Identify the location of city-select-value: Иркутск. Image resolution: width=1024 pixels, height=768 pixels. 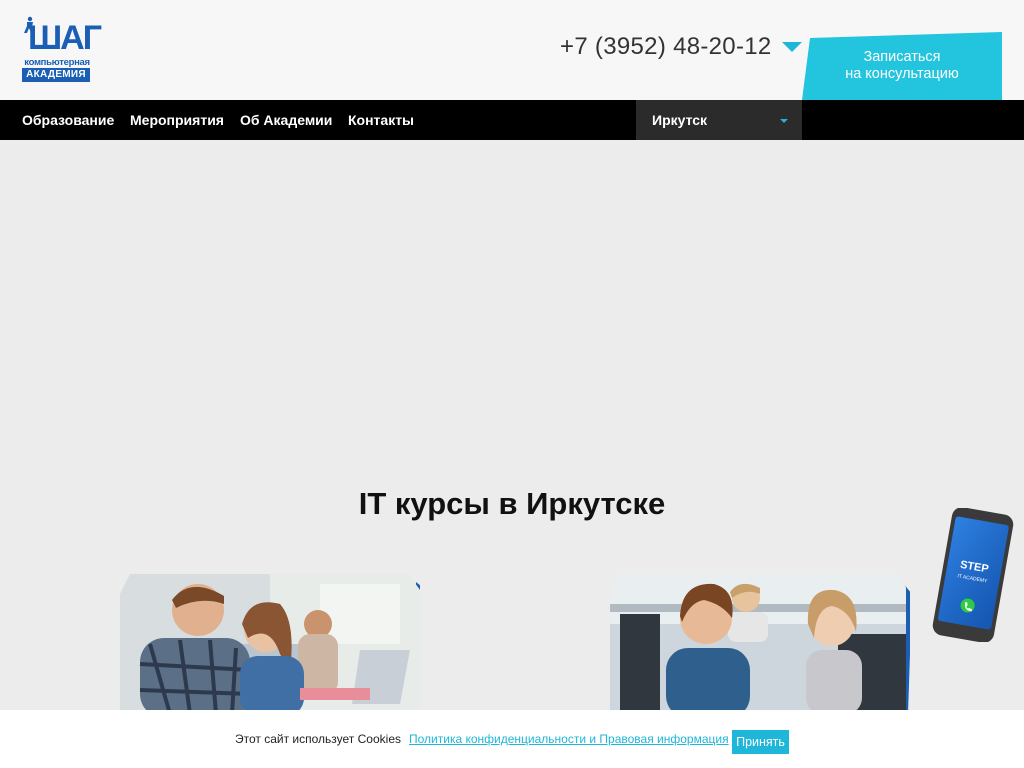
(680, 120).